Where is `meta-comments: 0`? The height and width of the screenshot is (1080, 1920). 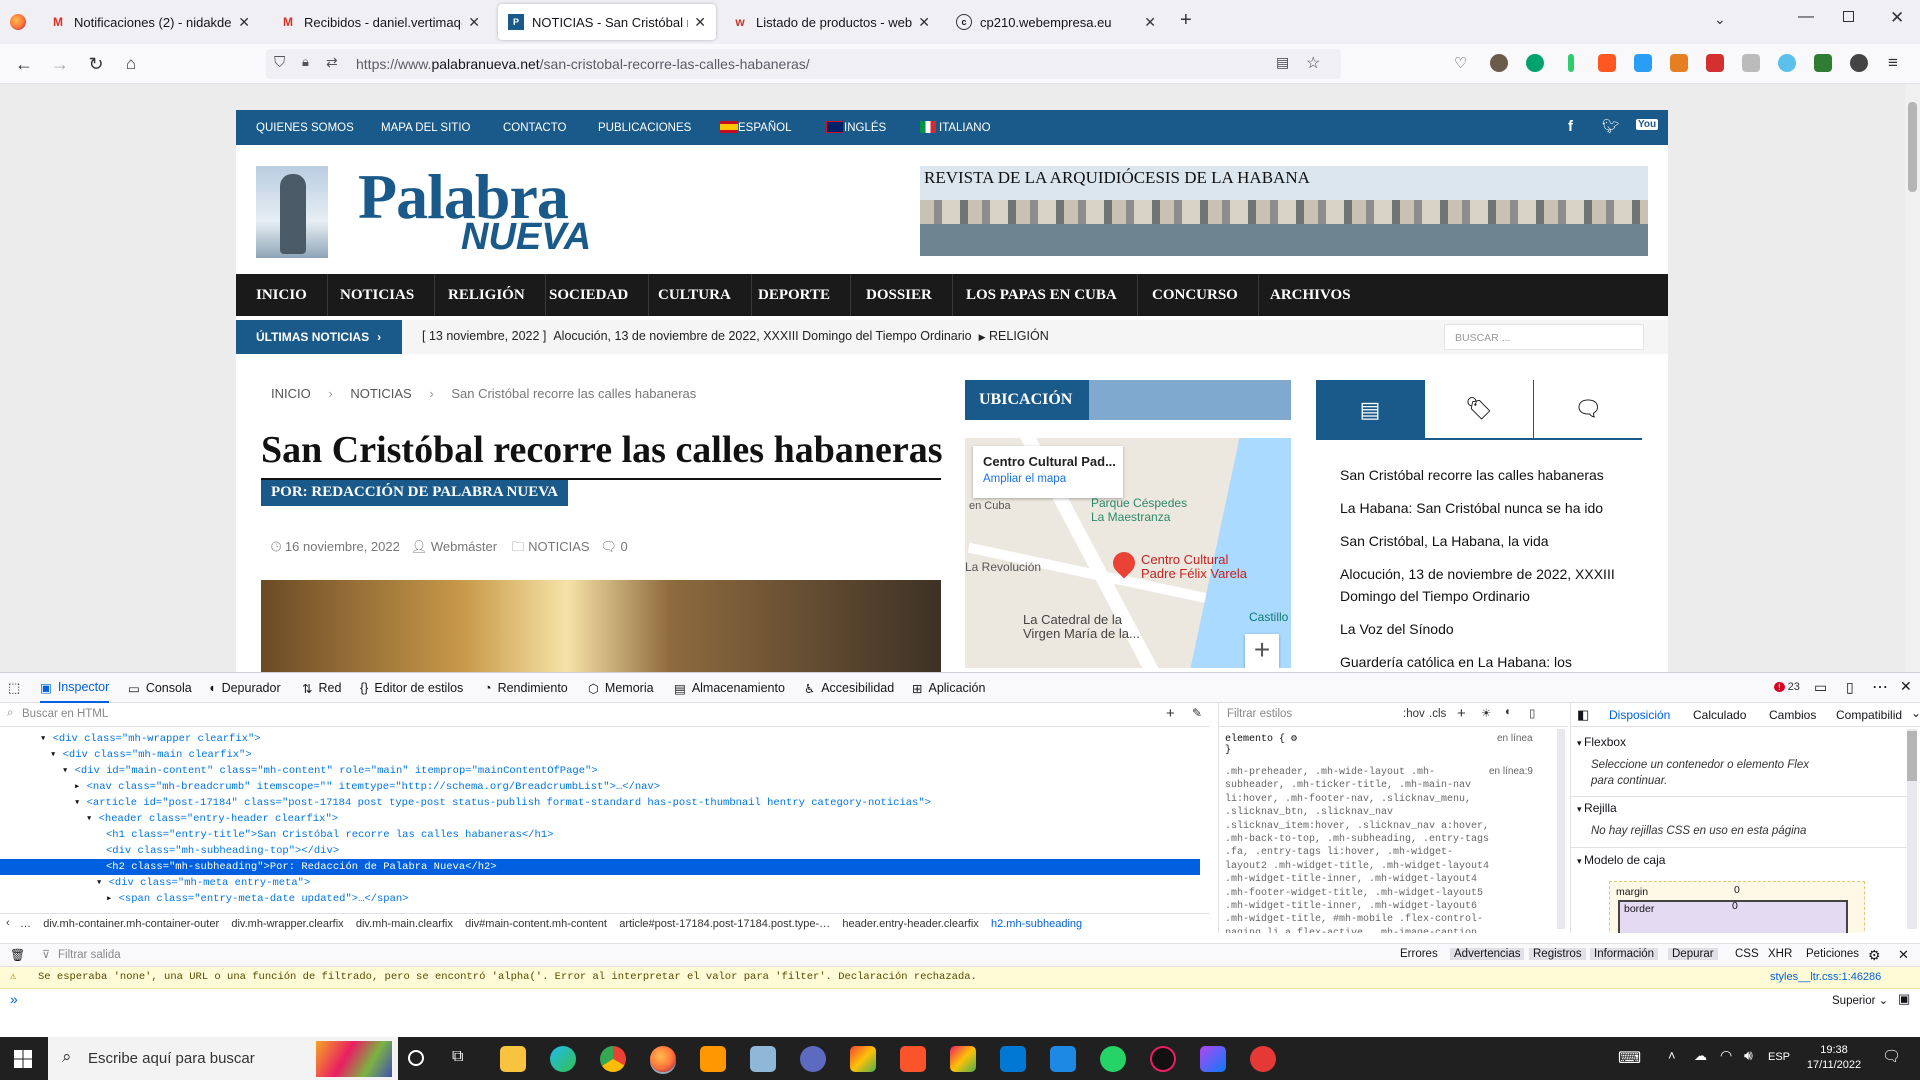 meta-comments: 0 is located at coordinates (624, 546).